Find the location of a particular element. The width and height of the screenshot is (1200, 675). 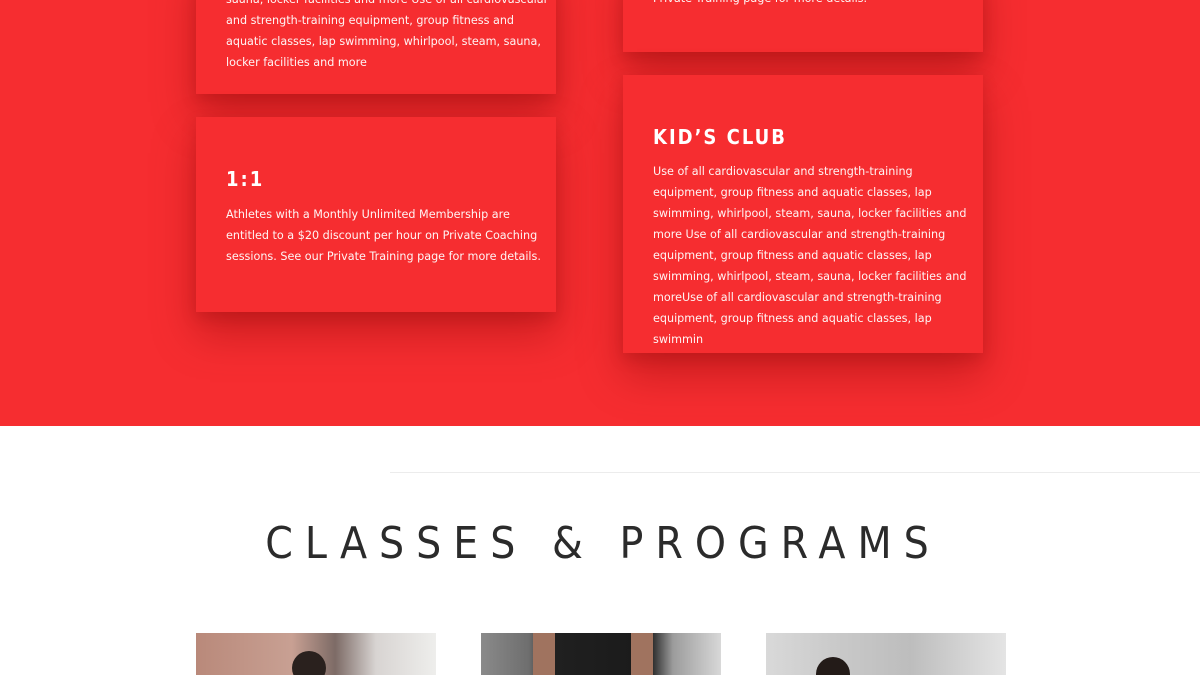

section-divider is located at coordinates (795, 472).